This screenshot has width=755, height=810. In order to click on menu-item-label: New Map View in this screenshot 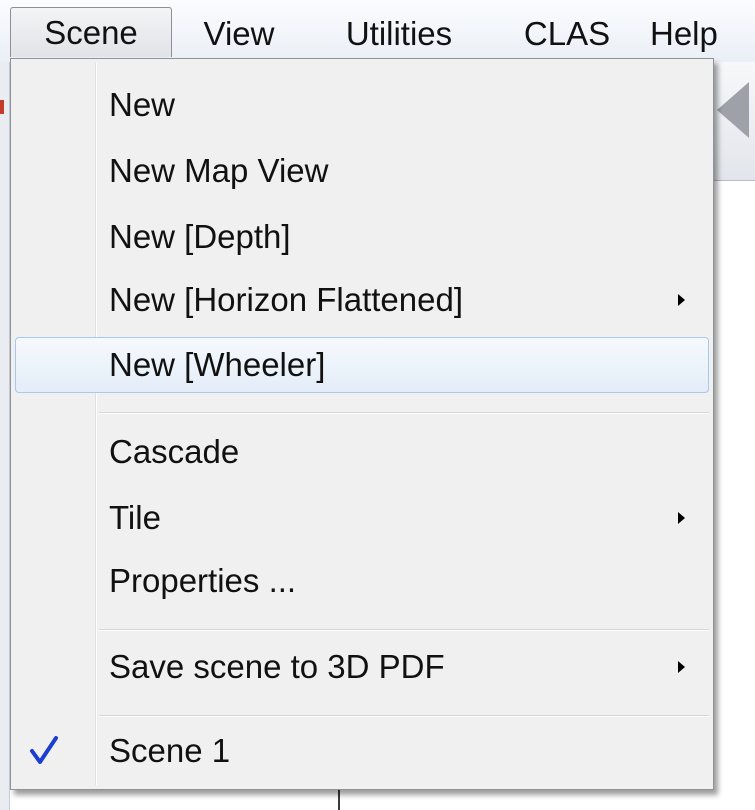, I will do `click(219, 170)`.